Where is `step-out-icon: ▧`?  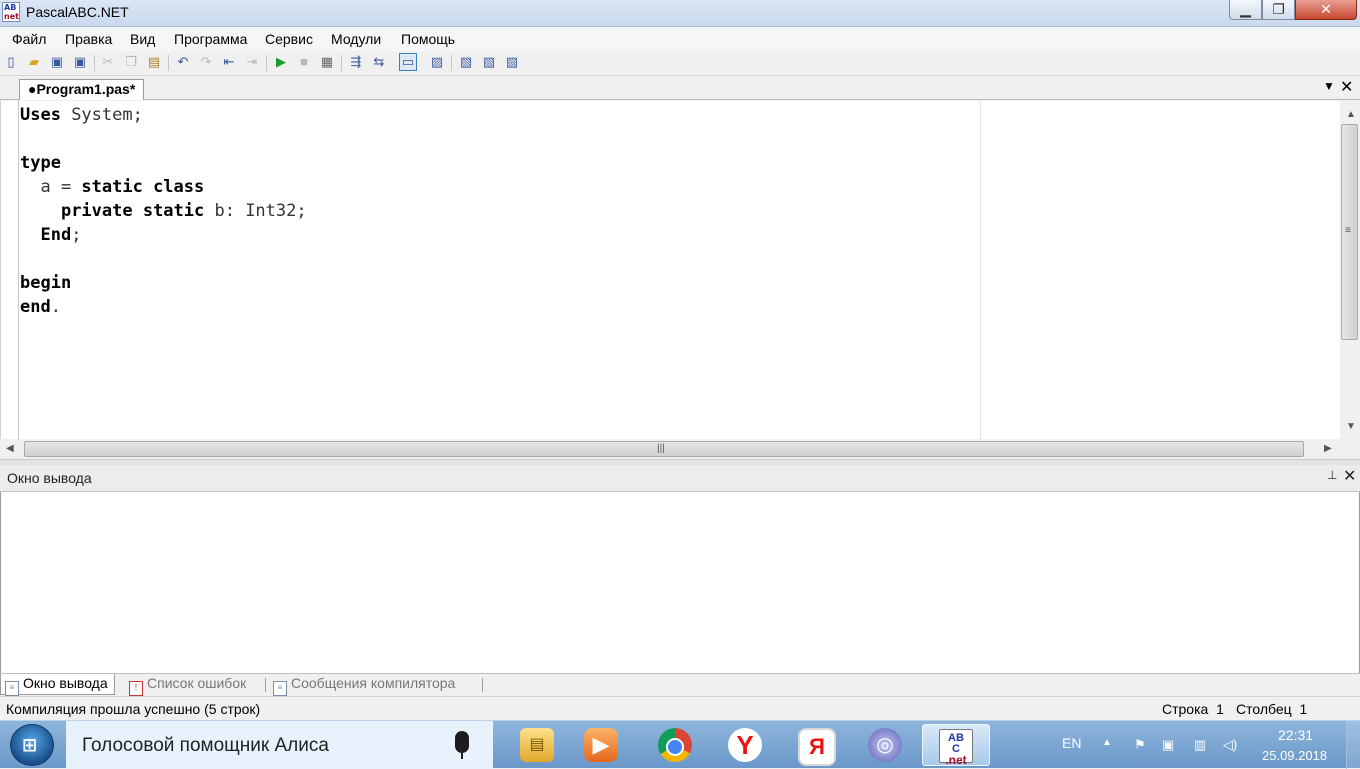 step-out-icon: ▧ is located at coordinates (512, 62).